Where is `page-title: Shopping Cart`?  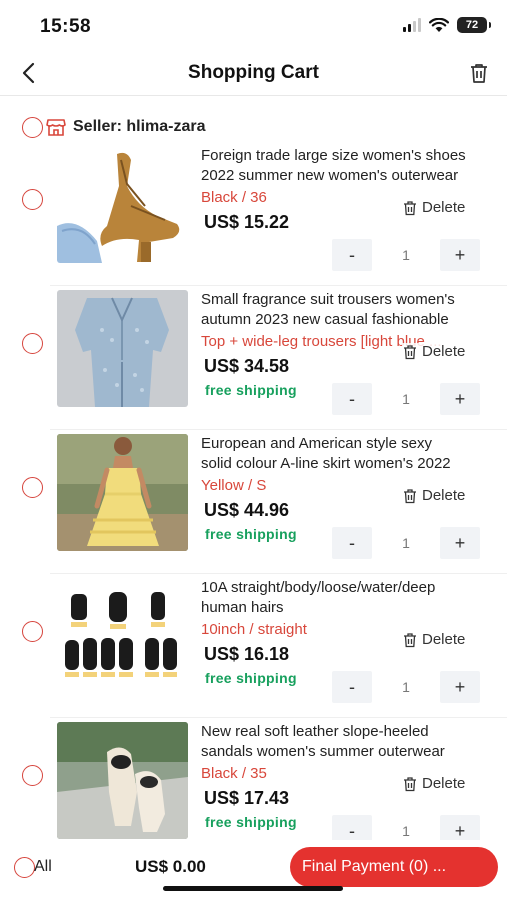 page-title: Shopping Cart is located at coordinates (253, 72).